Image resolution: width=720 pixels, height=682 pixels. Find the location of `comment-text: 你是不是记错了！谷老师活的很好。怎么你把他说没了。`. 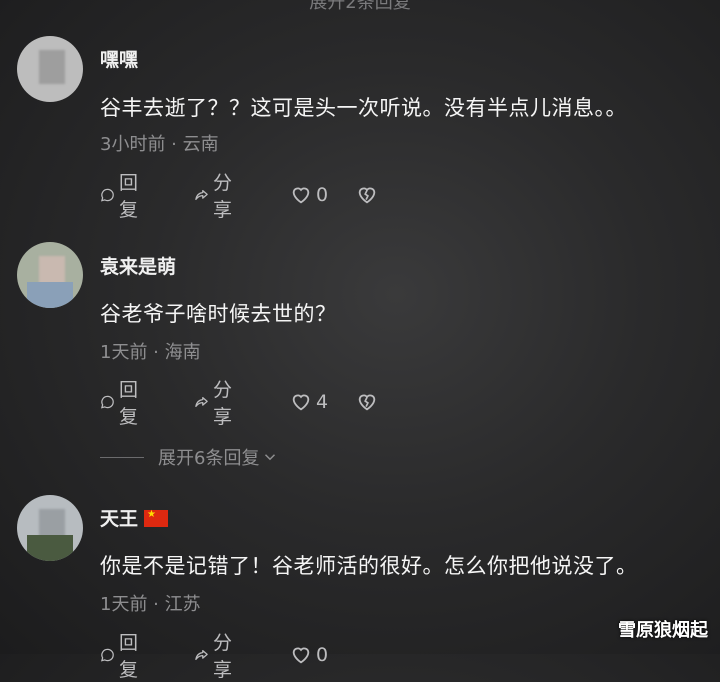

comment-text: 你是不是记错了！谷老师活的很好。怎么你把他说没了。 is located at coordinates (369, 566).